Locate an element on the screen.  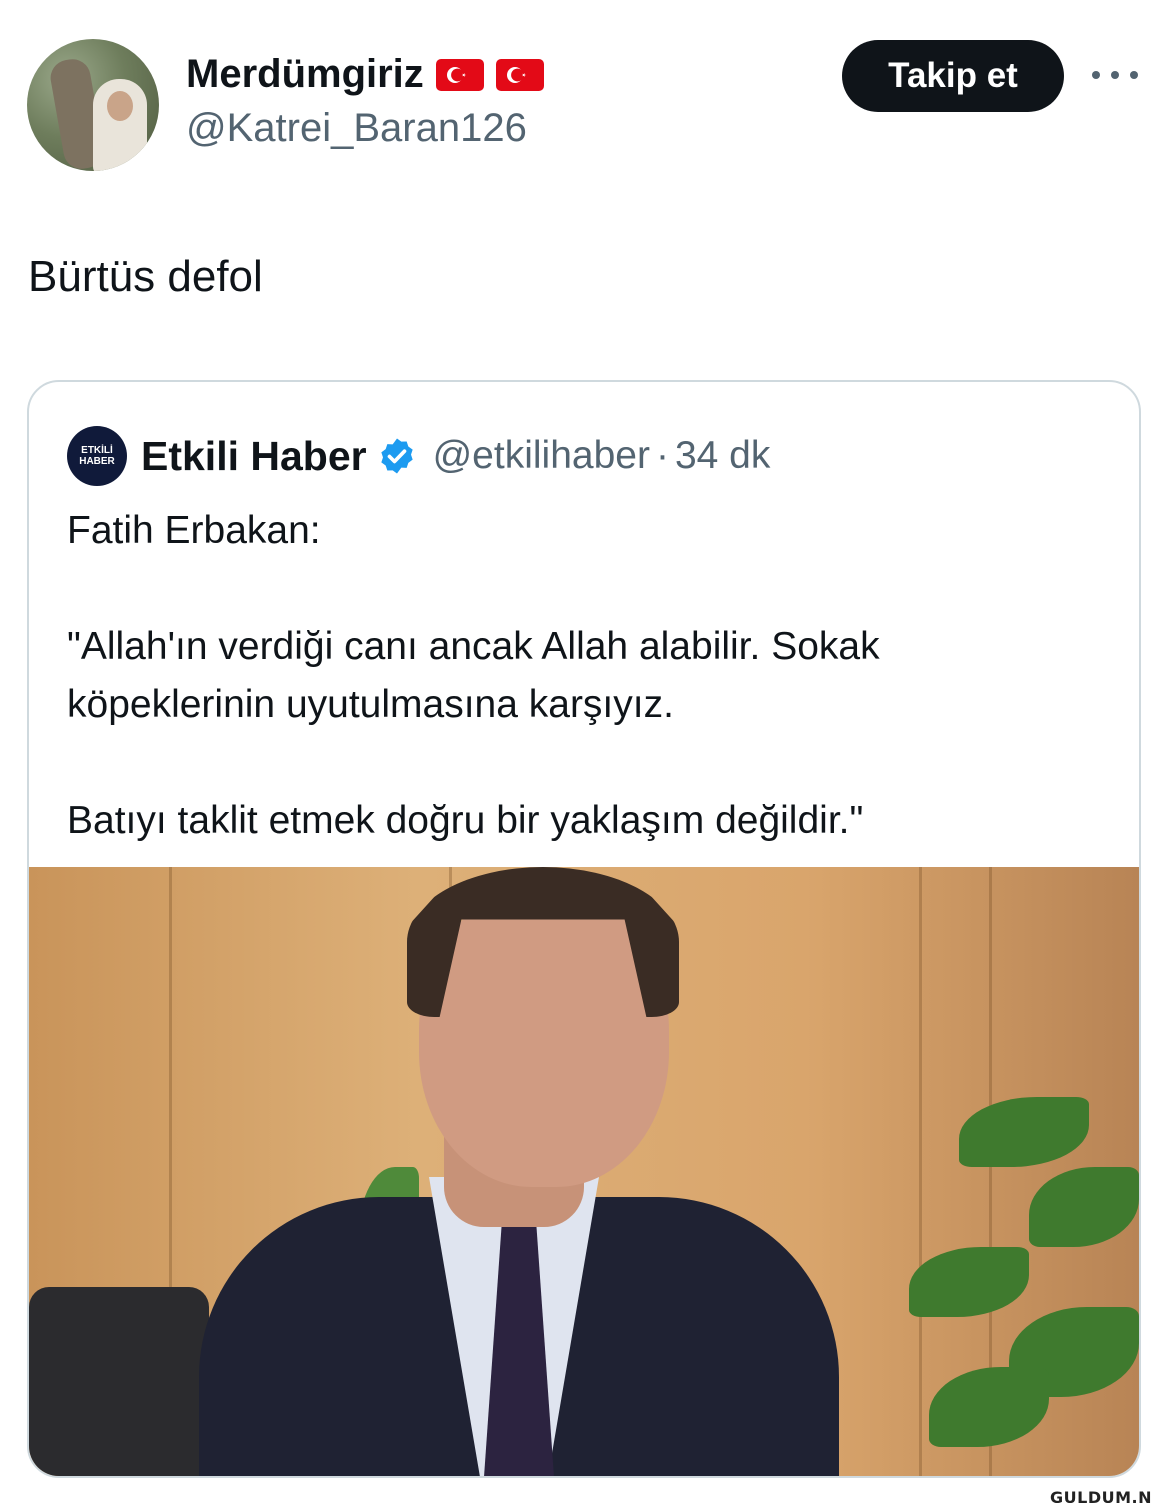
more-dots-icon is located at coordinates (1115, 75).